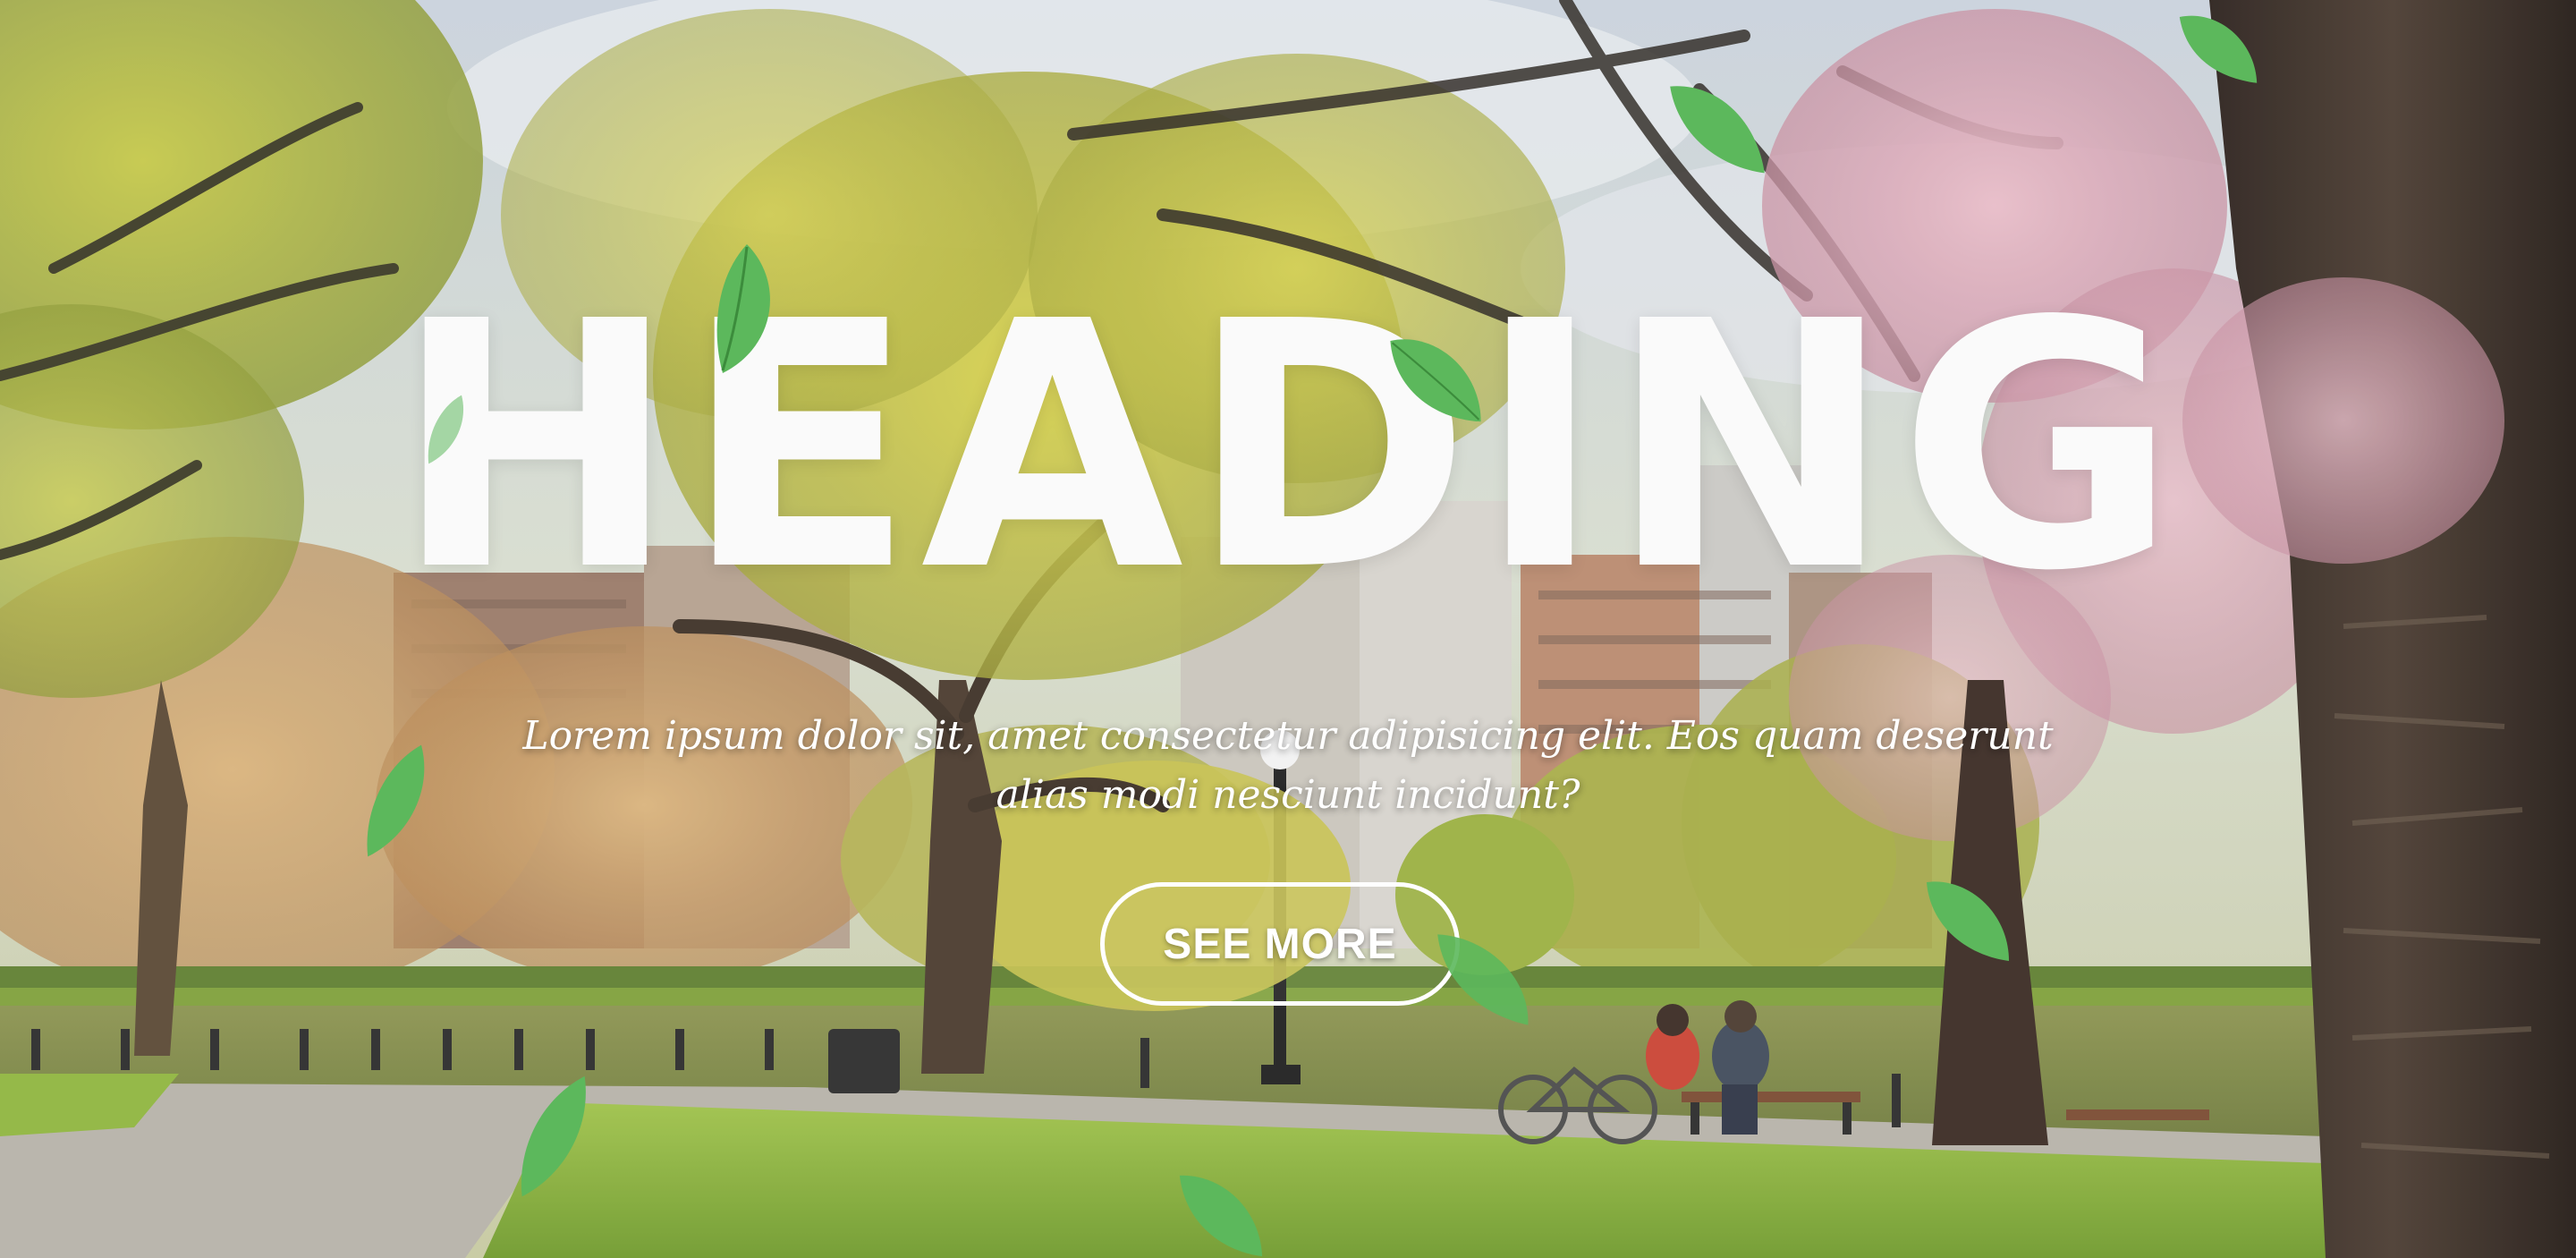  I want to click on see-more-label: SEE MORE, so click(1280, 944).